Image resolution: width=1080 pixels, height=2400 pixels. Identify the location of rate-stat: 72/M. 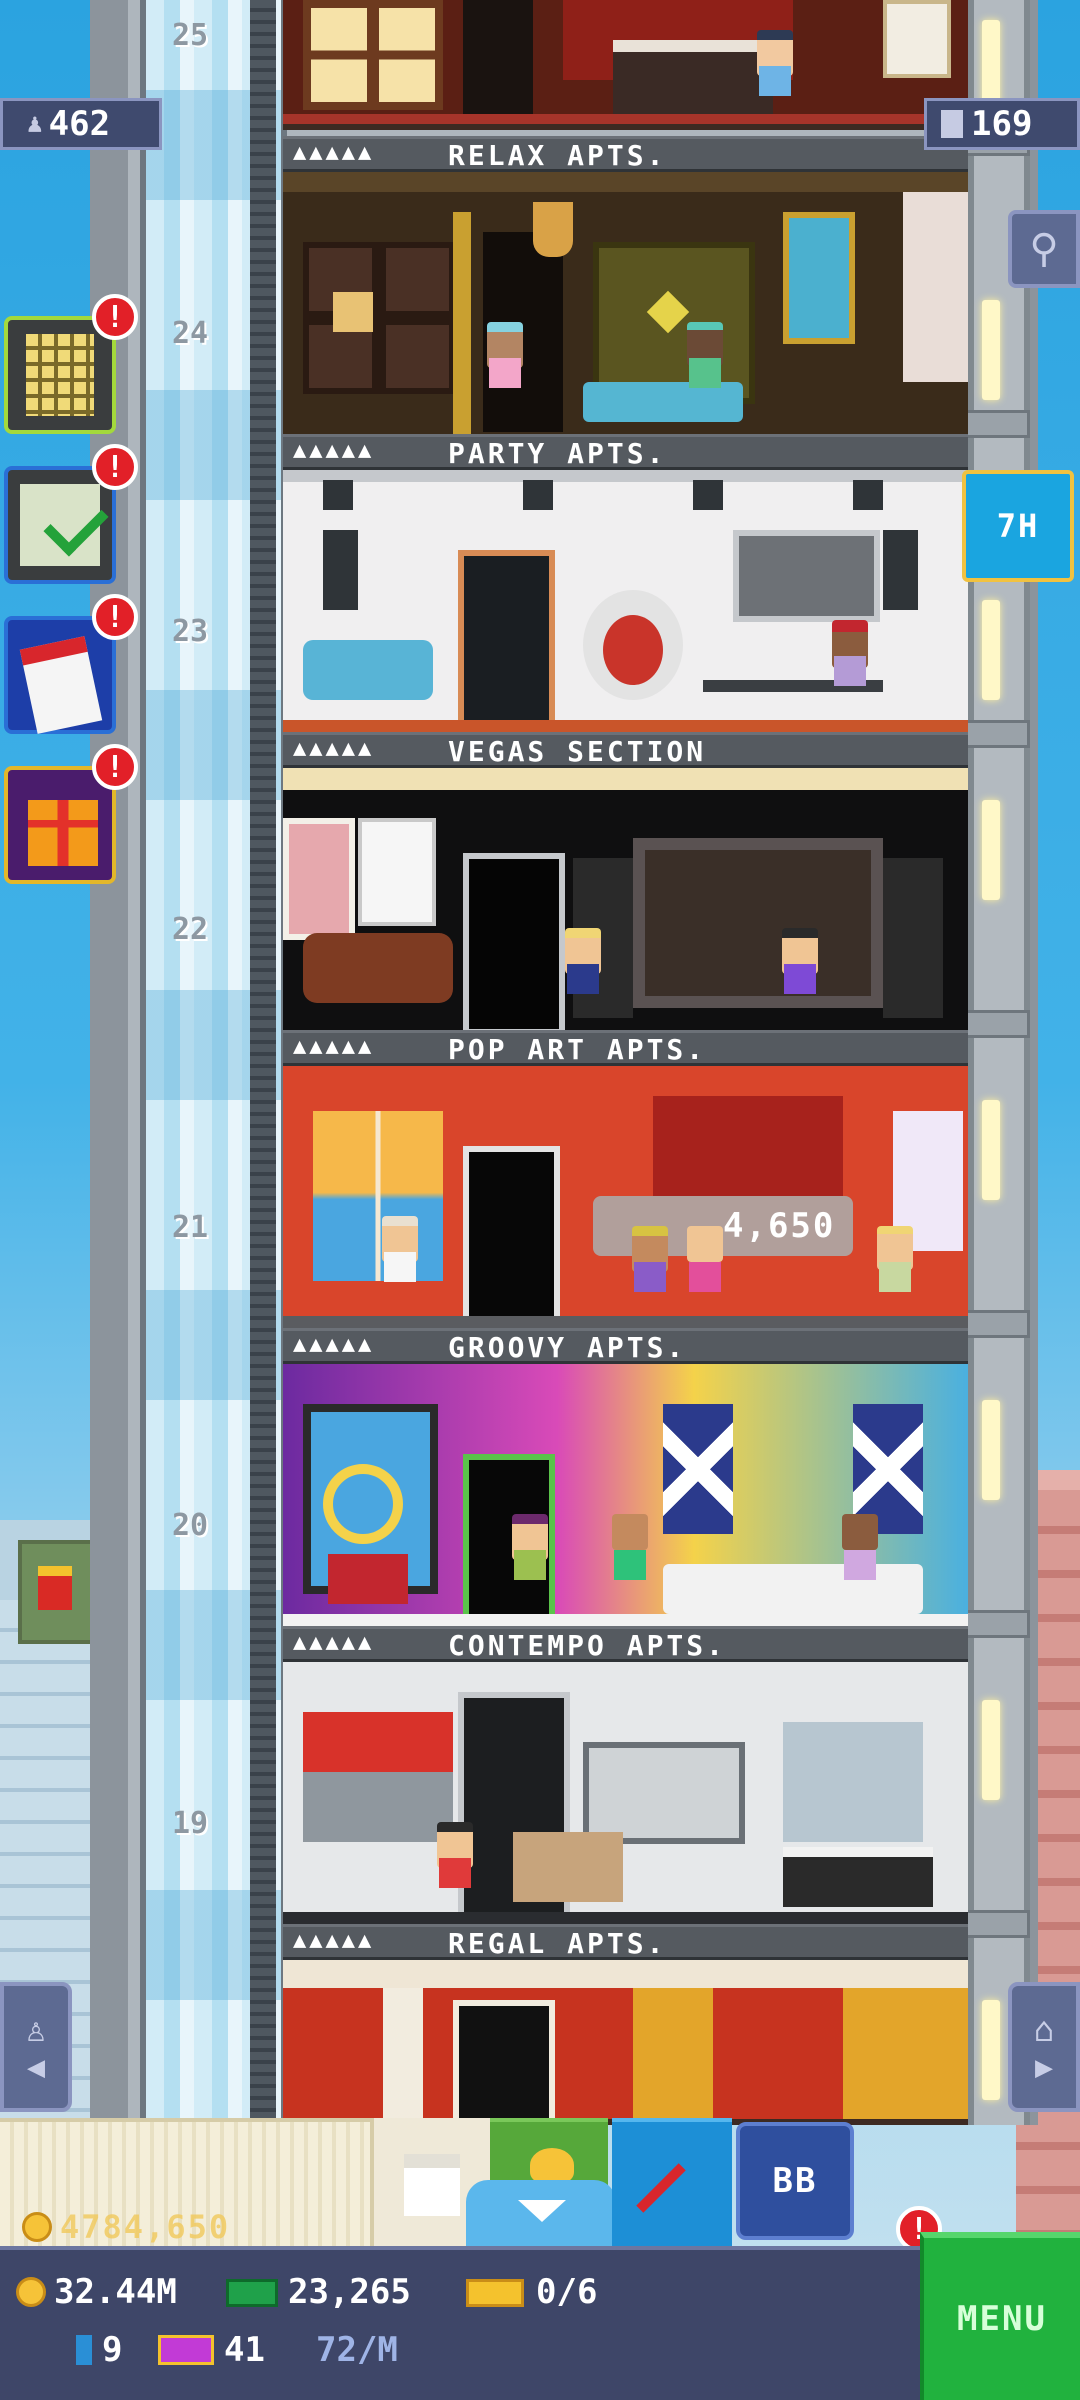
(357, 2350).